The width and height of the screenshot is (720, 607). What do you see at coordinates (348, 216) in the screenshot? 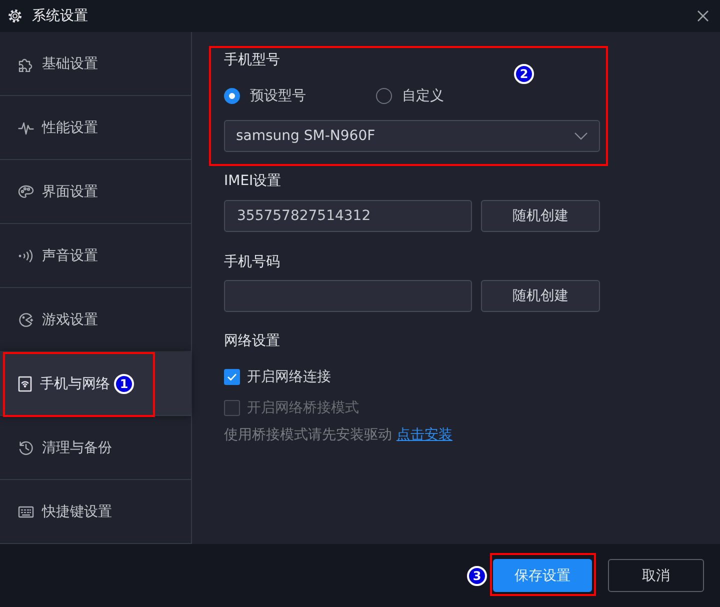
I see `text-field: 355757827514312` at bounding box center [348, 216].